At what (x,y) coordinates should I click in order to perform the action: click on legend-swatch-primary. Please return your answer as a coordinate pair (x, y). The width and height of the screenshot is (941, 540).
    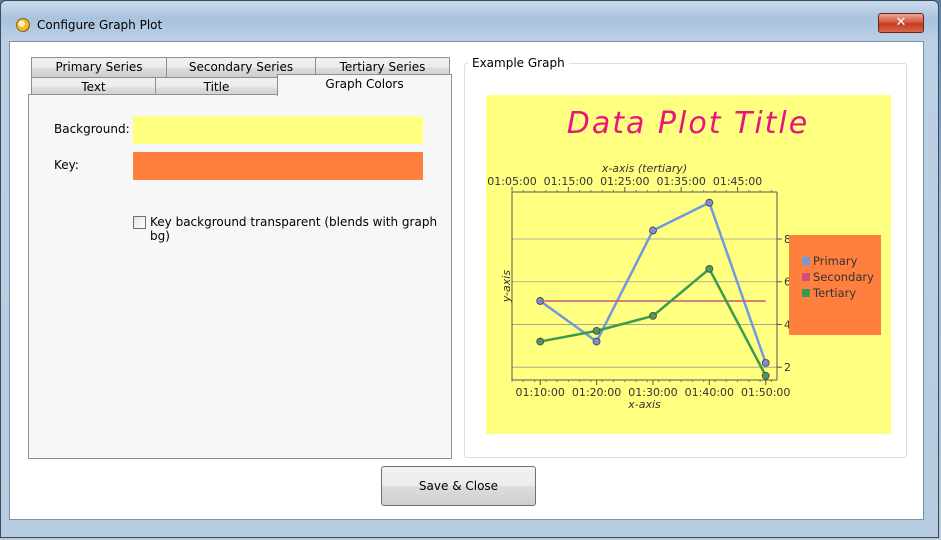
    Looking at the image, I should click on (806, 261).